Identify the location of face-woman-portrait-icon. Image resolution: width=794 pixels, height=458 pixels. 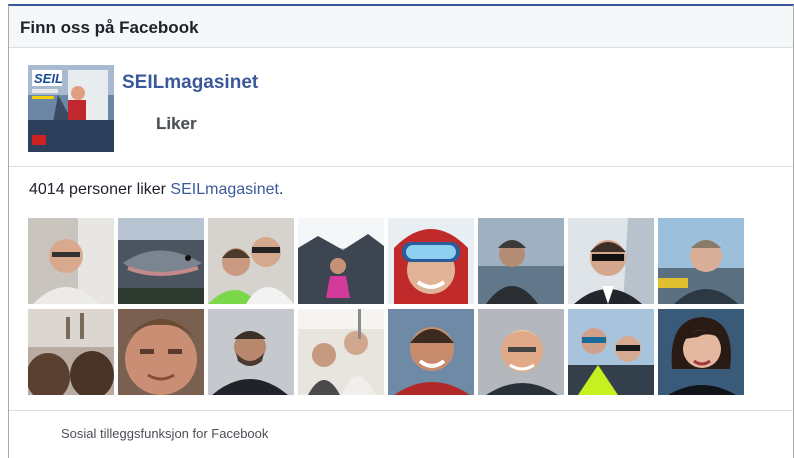
(701, 352).